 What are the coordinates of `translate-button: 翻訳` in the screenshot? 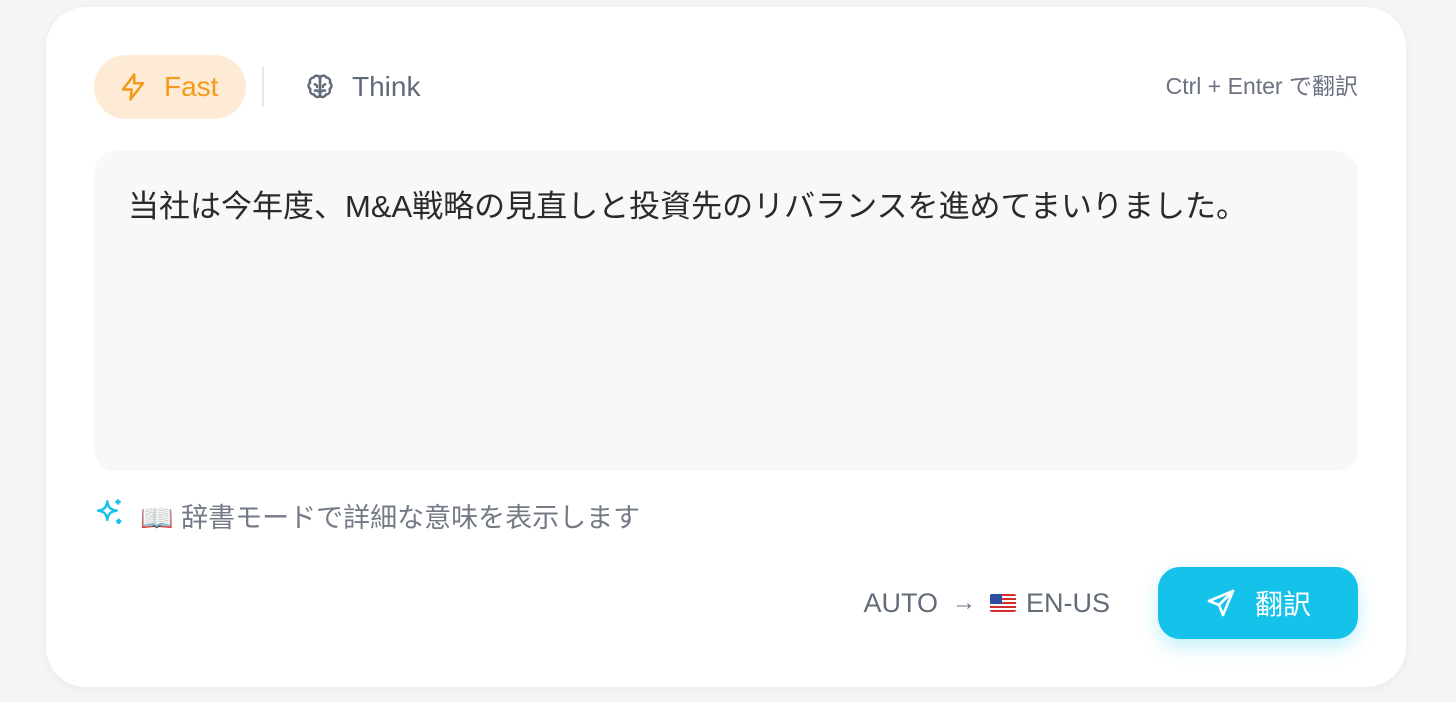 It's located at (1258, 603).